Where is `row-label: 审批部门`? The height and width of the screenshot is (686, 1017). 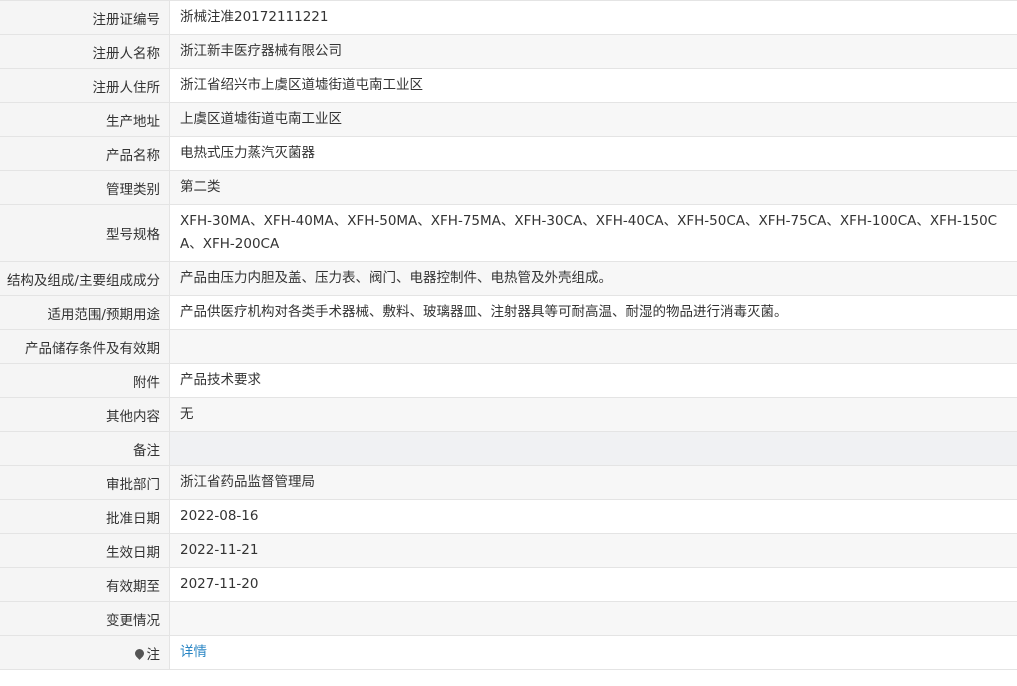
row-label: 审批部门 is located at coordinates (85, 482).